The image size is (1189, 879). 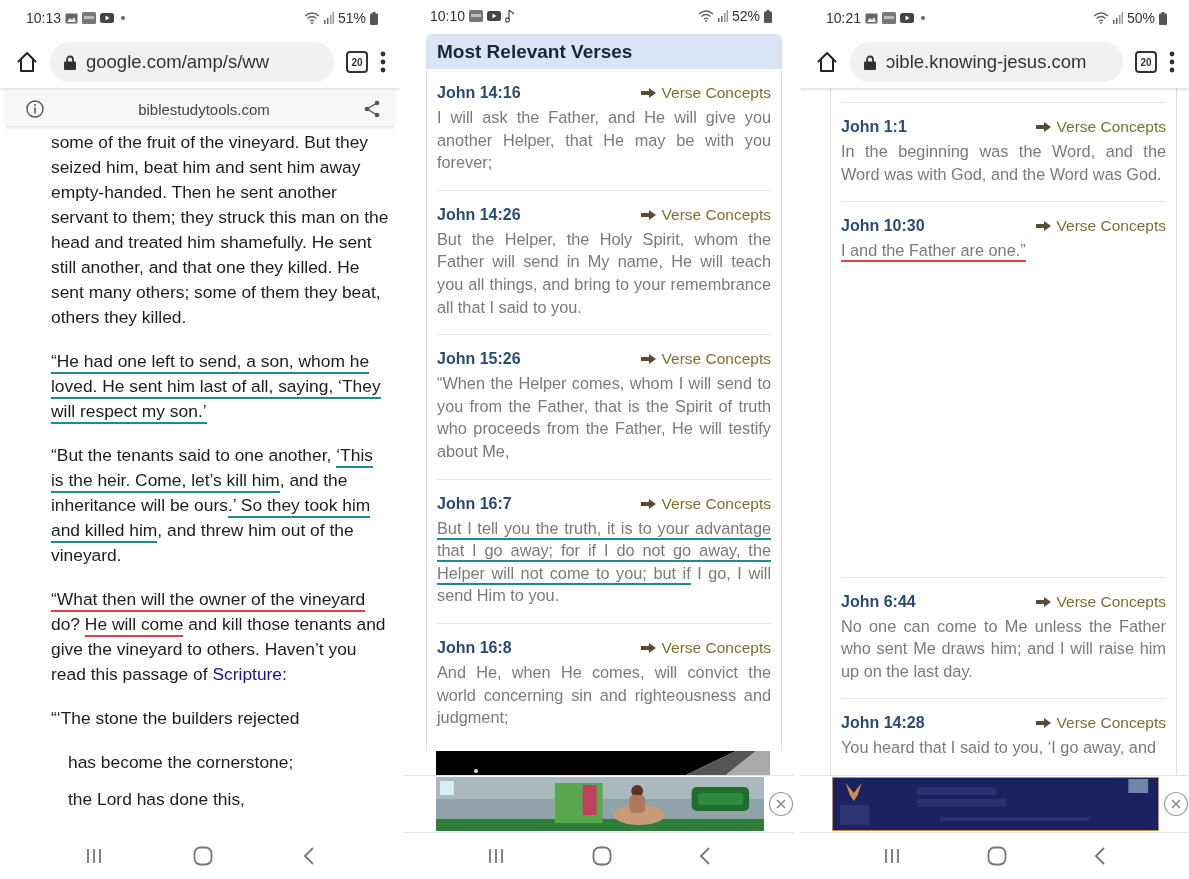 What do you see at coordinates (938, 601) in the screenshot?
I see `verse-reference: John 6:44` at bounding box center [938, 601].